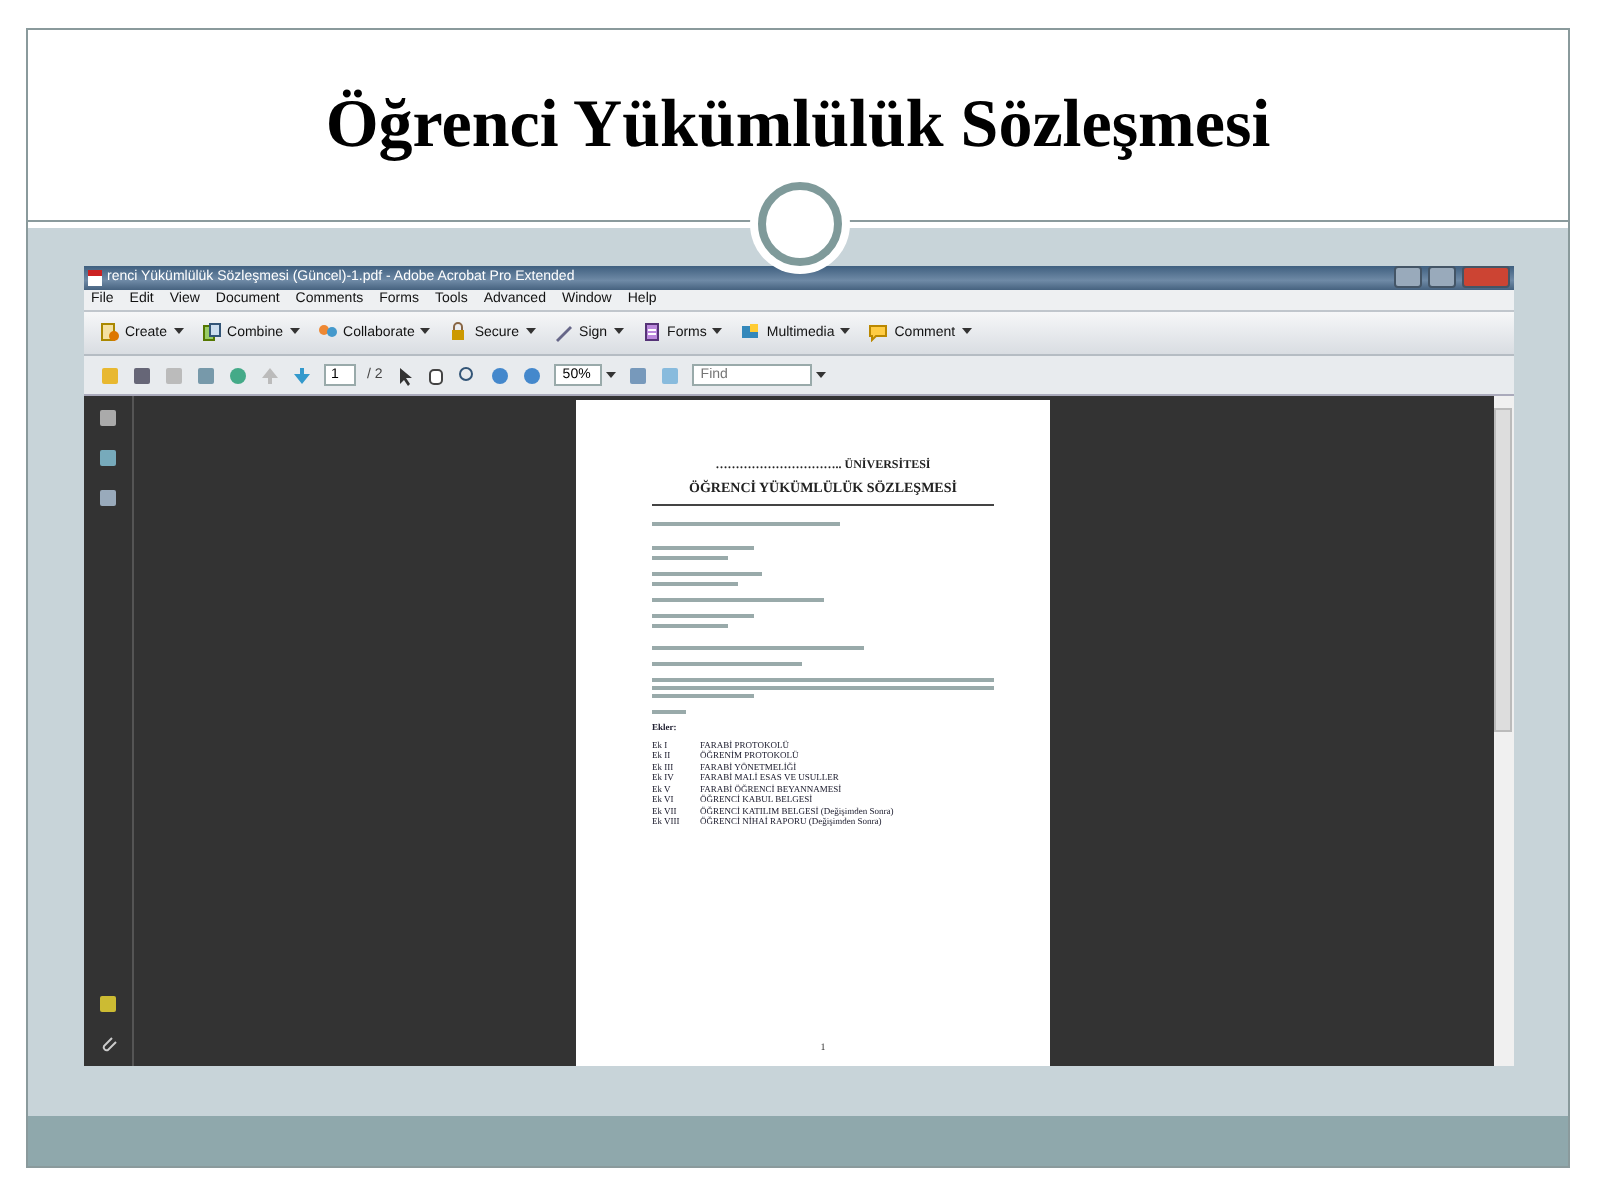  Describe the element at coordinates (458, 332) in the screenshot. I see `padlock-icon` at that location.